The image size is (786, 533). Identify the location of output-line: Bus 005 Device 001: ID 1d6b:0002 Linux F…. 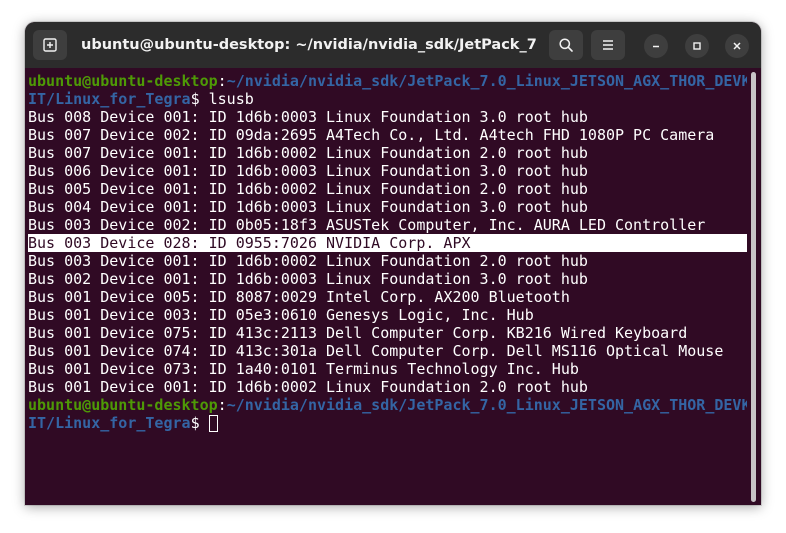
(308, 189).